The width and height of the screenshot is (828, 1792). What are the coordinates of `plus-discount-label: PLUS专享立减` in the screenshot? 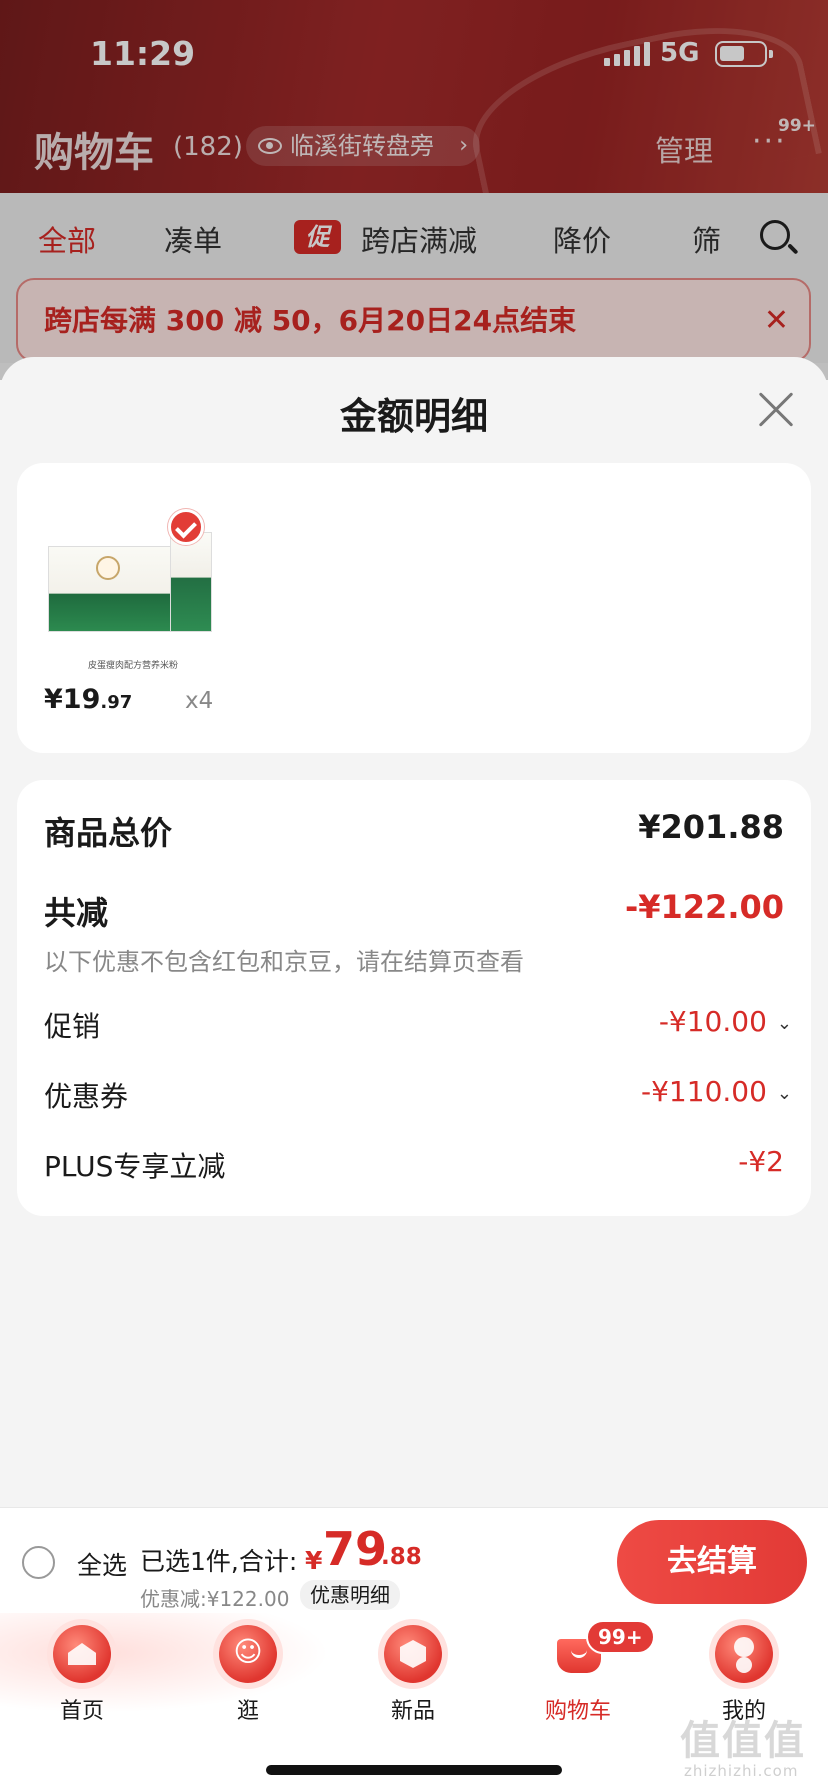 It's located at (135, 1166).